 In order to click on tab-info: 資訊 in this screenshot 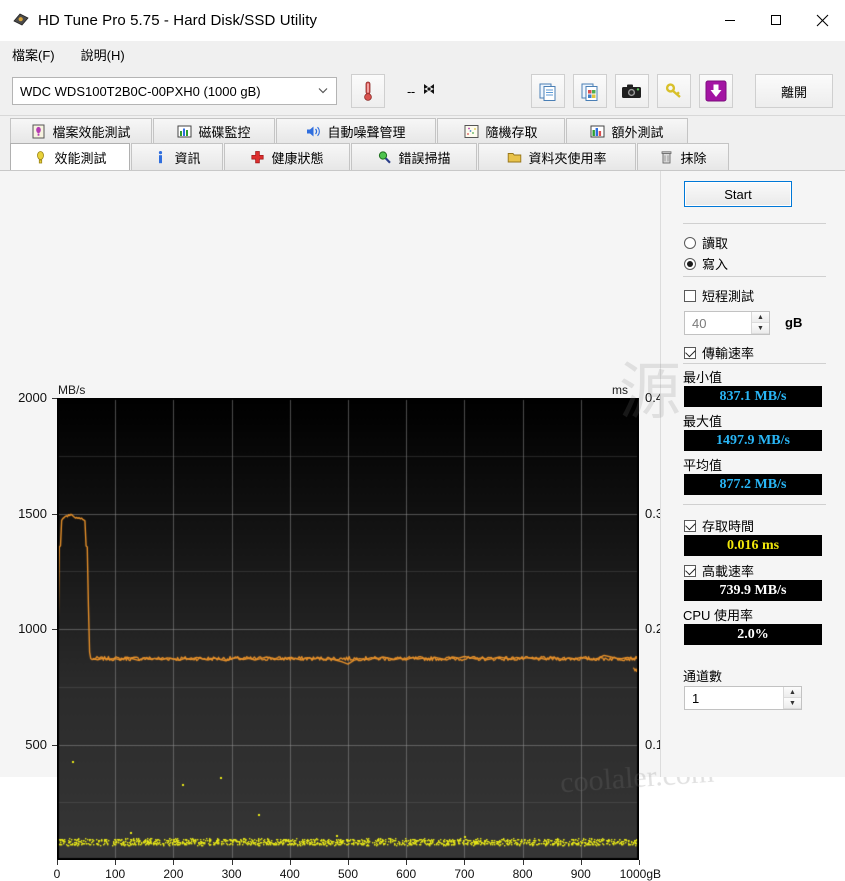, I will do `click(177, 156)`.